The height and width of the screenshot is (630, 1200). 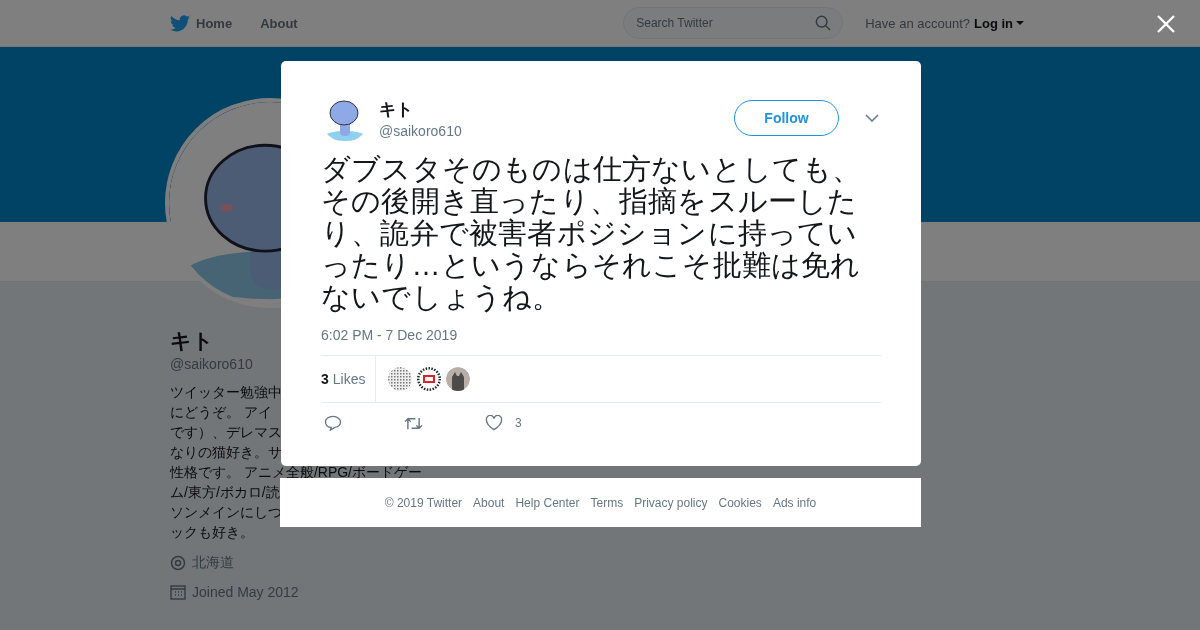 What do you see at coordinates (213, 563) in the screenshot?
I see `location-text: 北海道` at bounding box center [213, 563].